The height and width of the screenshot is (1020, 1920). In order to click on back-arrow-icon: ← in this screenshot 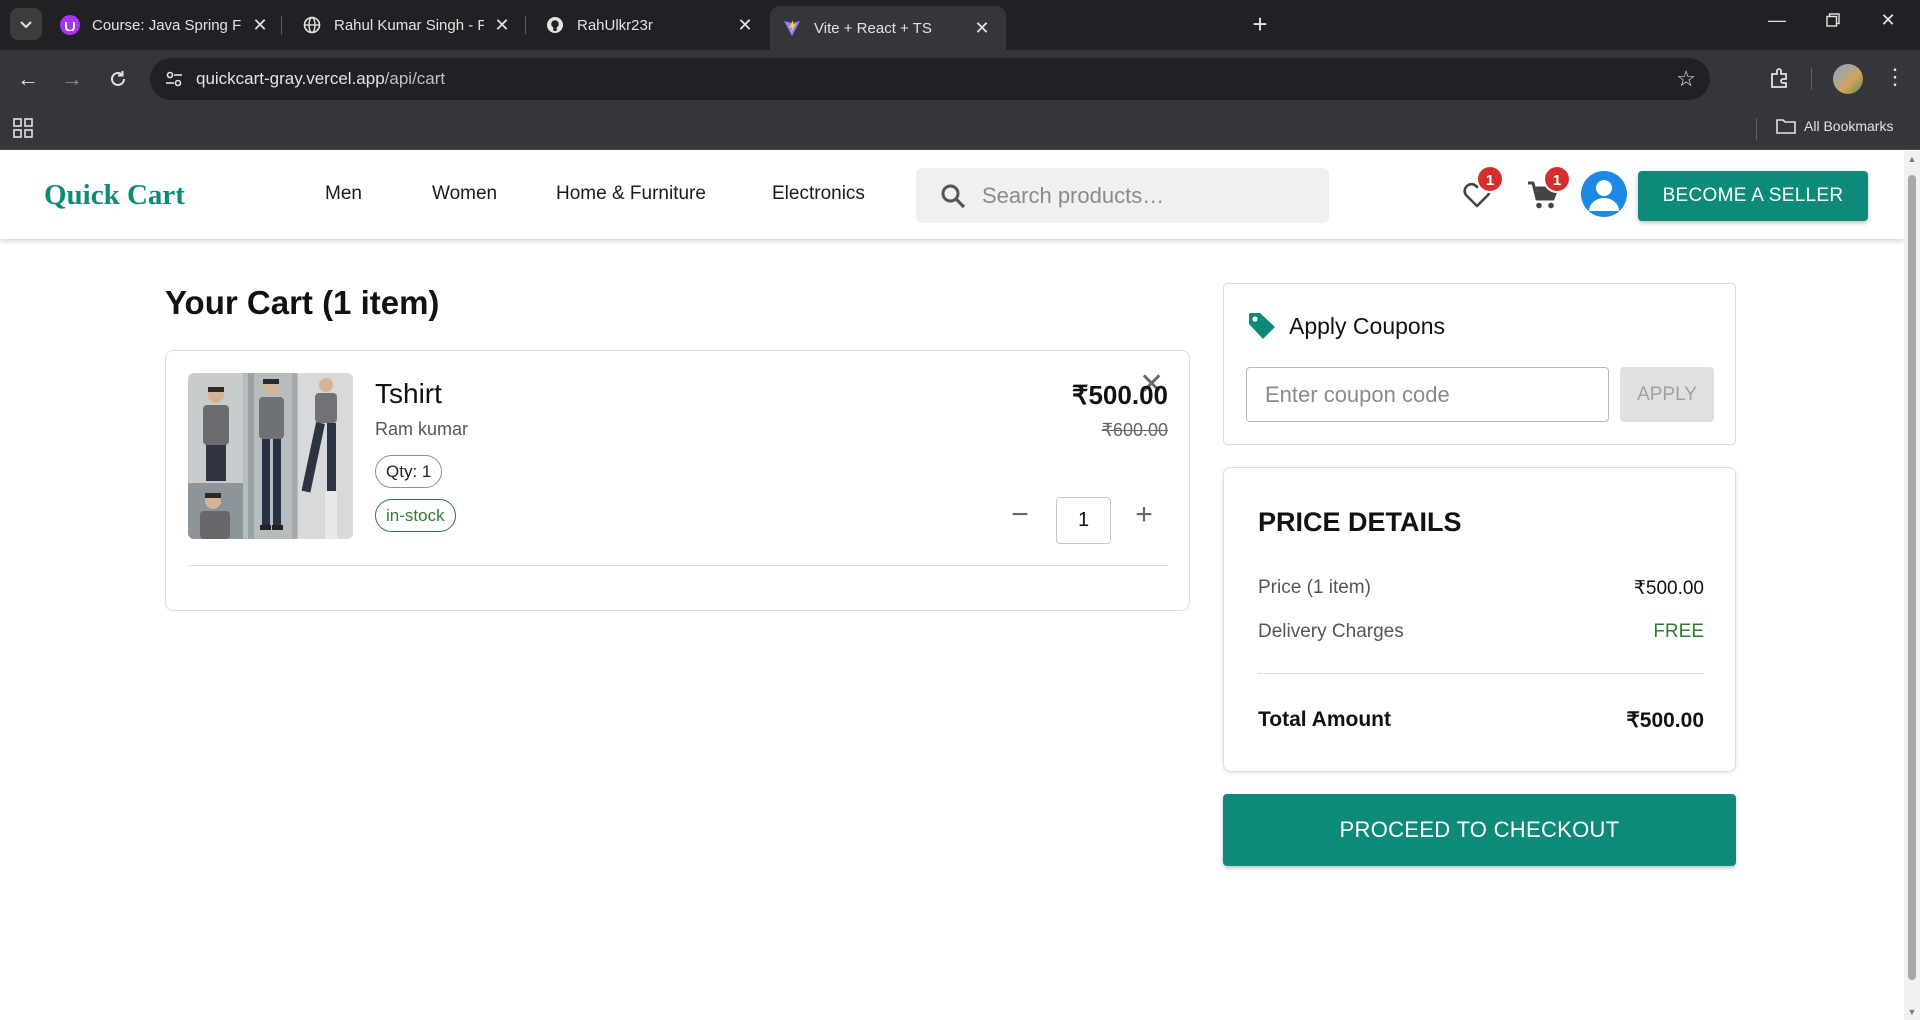, I will do `click(28, 79)`.